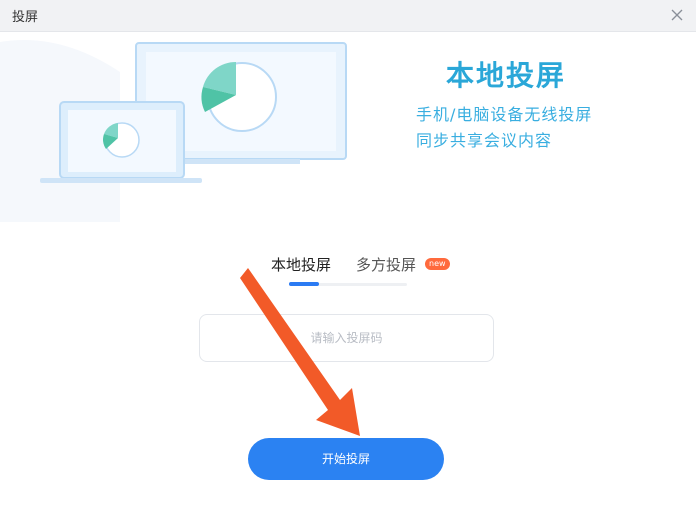 Image resolution: width=696 pixels, height=508 pixels. What do you see at coordinates (301, 264) in the screenshot?
I see `tab-local-cast: 本地投屏` at bounding box center [301, 264].